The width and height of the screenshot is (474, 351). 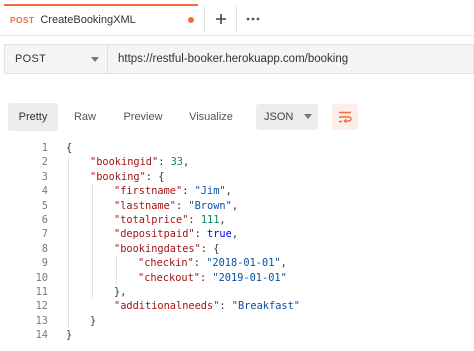 I want to click on format-select: JSON, so click(x=287, y=117).